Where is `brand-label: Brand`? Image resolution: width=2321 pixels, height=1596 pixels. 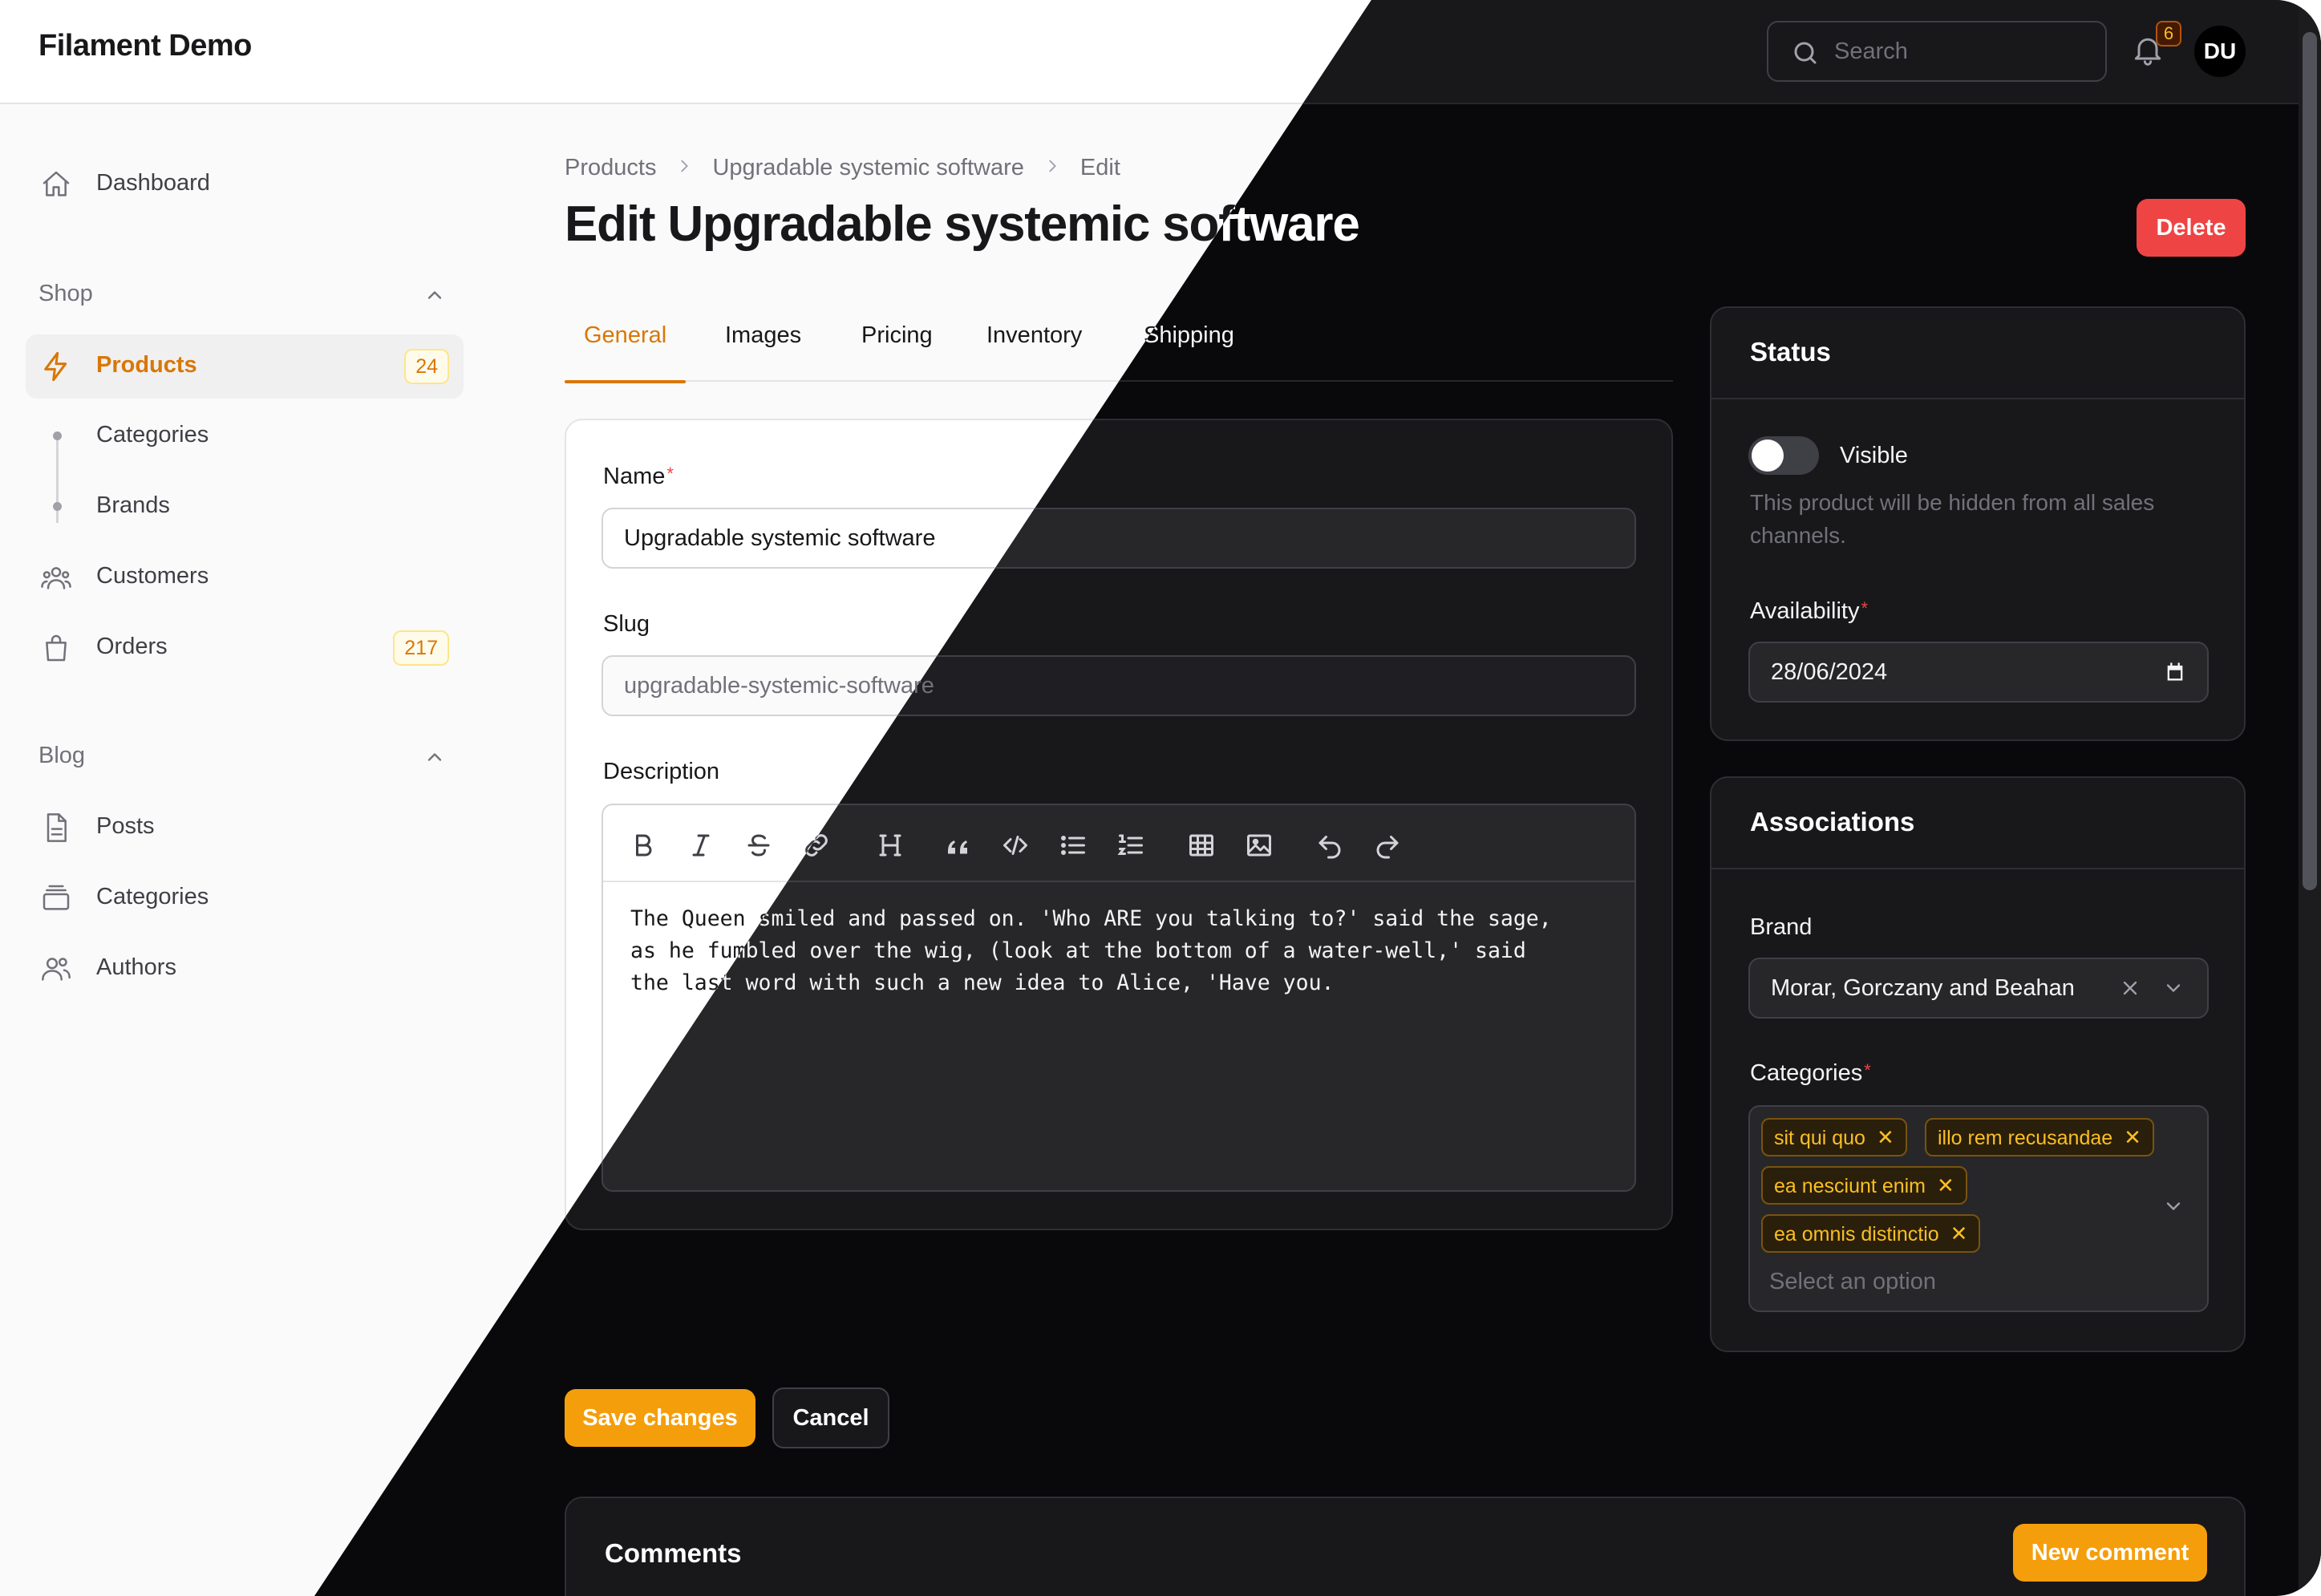 brand-label: Brand is located at coordinates (1782, 927).